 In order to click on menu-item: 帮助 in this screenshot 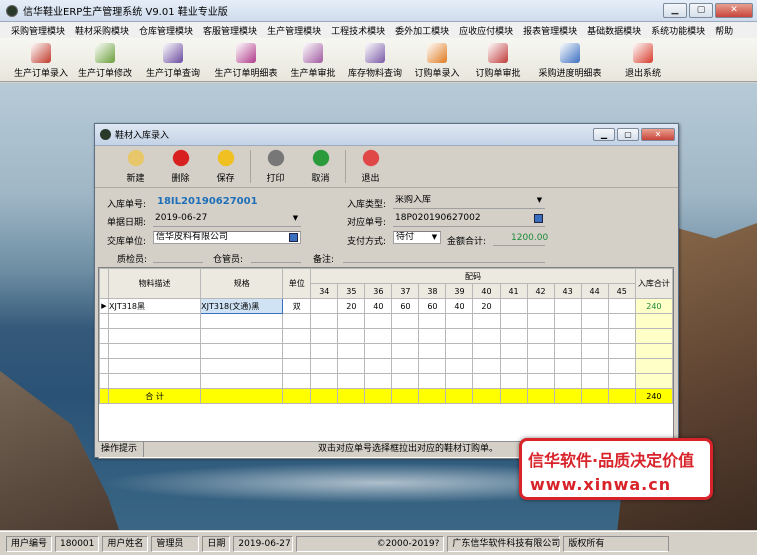, I will do `click(724, 30)`.